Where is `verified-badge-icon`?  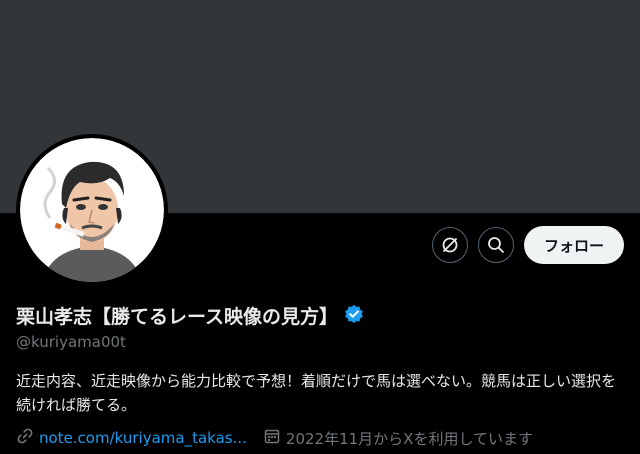 verified-badge-icon is located at coordinates (354, 316).